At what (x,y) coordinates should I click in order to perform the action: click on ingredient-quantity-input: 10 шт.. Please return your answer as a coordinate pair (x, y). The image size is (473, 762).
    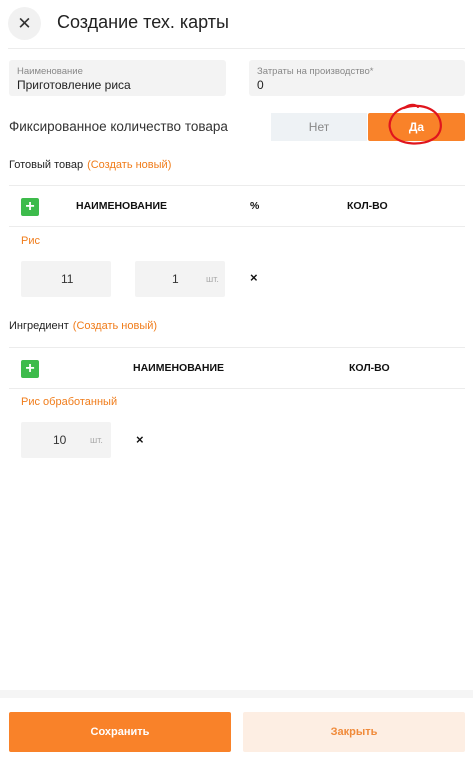
    Looking at the image, I should click on (66, 440).